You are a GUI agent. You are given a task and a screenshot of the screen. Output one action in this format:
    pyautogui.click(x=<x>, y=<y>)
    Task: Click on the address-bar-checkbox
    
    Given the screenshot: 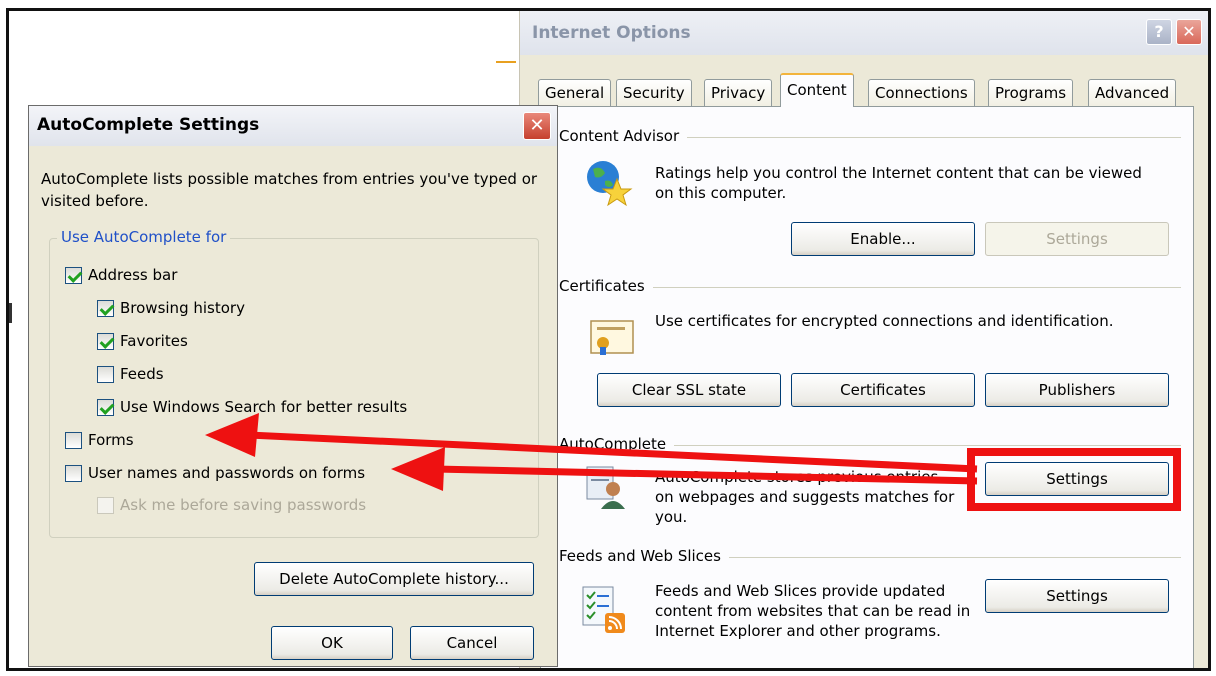 What is the action you would take?
    pyautogui.click(x=73, y=275)
    